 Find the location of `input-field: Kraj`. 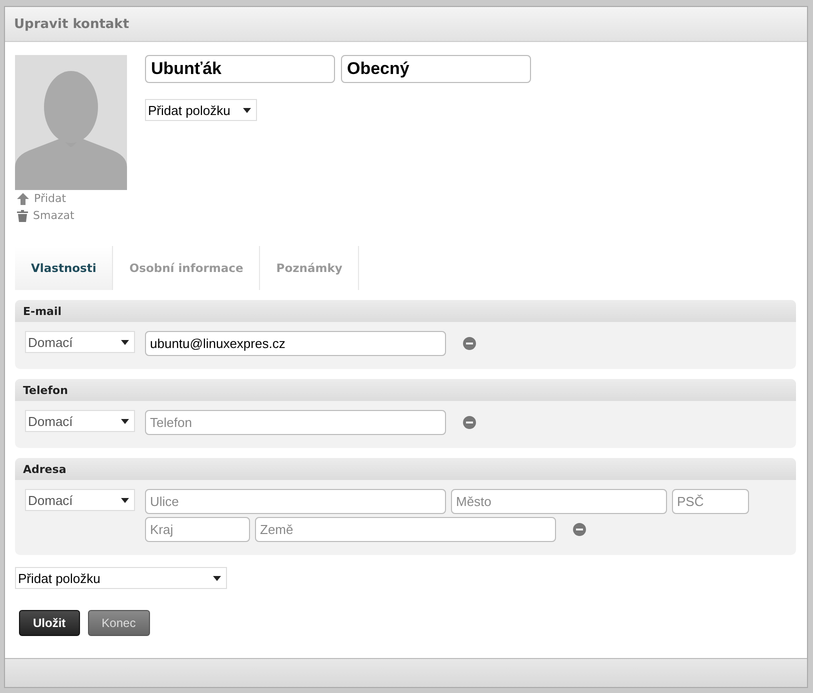

input-field: Kraj is located at coordinates (197, 529).